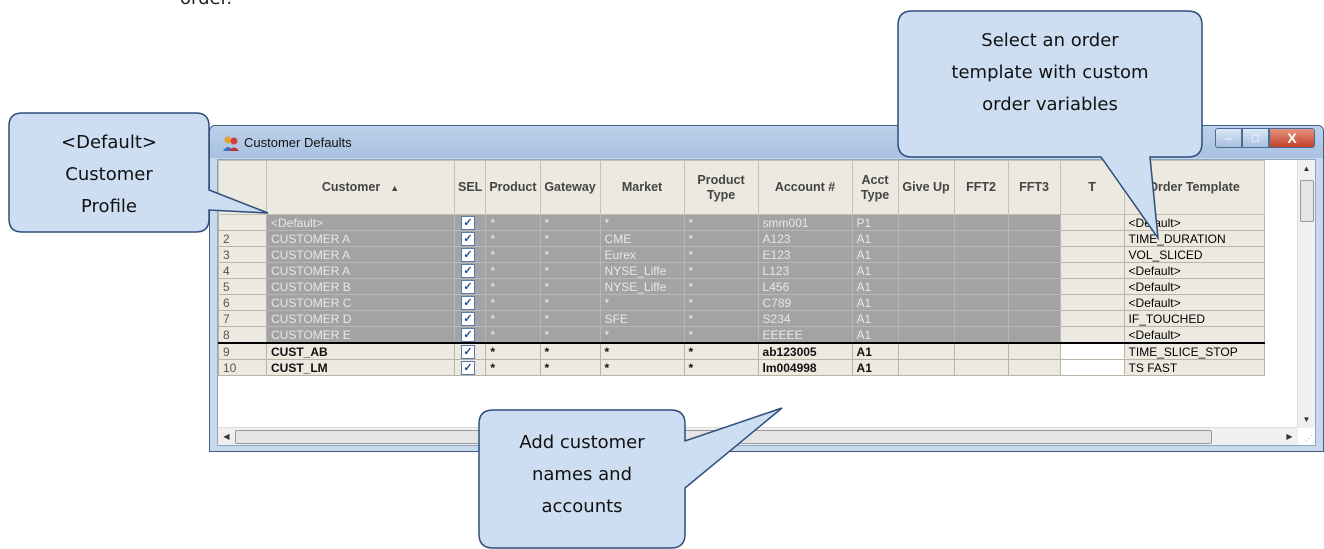  I want to click on callout-default-profile: <Default> Customer Profile, so click(109, 174).